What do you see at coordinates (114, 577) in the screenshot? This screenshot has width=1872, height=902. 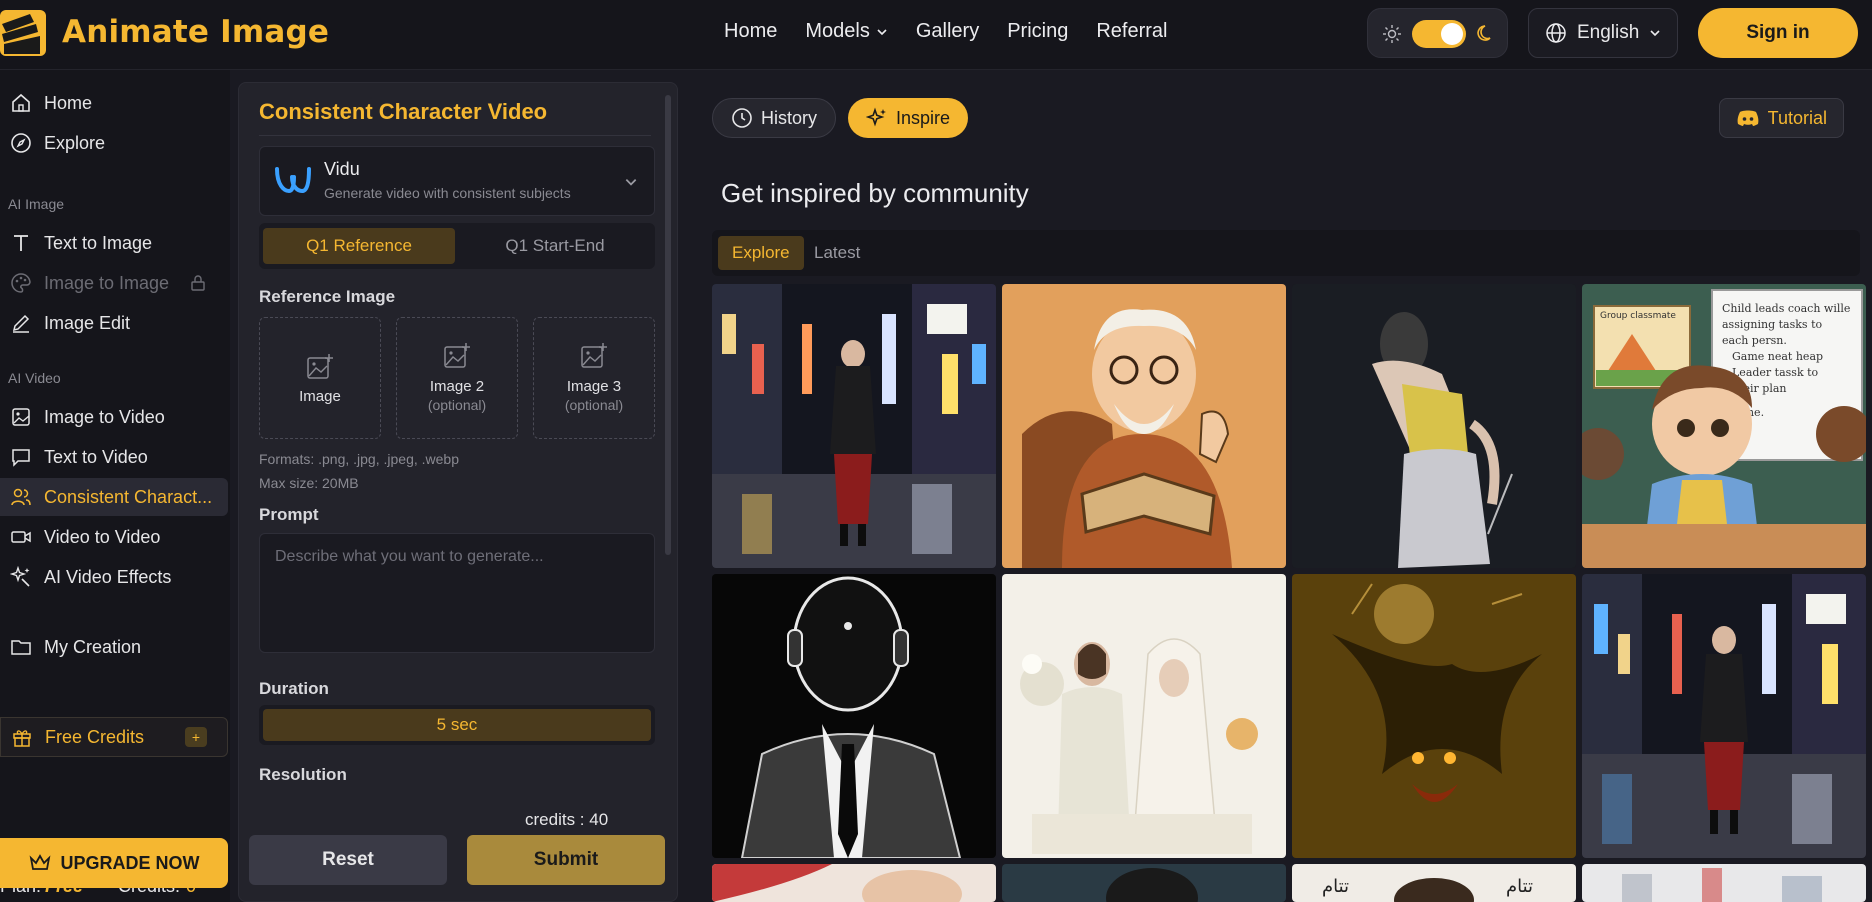 I see `sidebar-item-ai-video-effects: AI Video Effects` at bounding box center [114, 577].